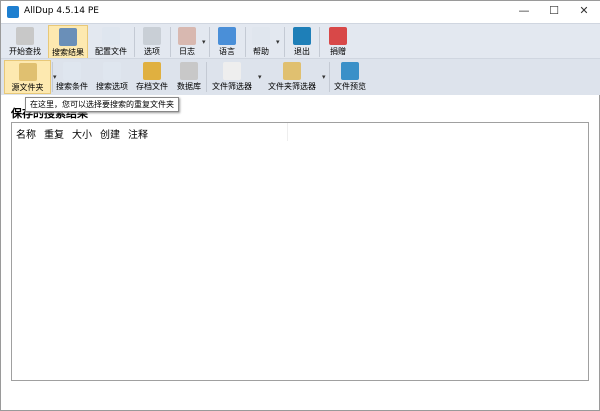  What do you see at coordinates (110, 133) in the screenshot?
I see `column-header-created: 创建` at bounding box center [110, 133].